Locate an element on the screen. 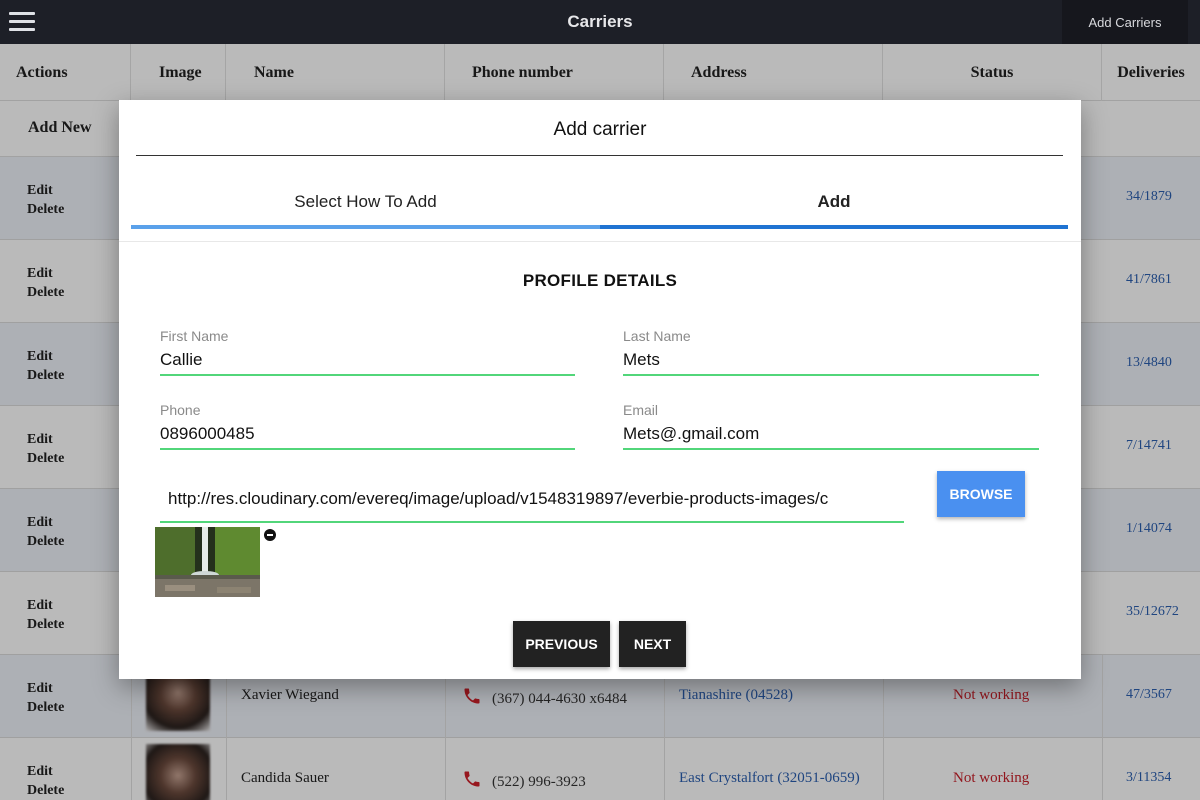 The height and width of the screenshot is (800, 1200). step-add: Add is located at coordinates (834, 207).